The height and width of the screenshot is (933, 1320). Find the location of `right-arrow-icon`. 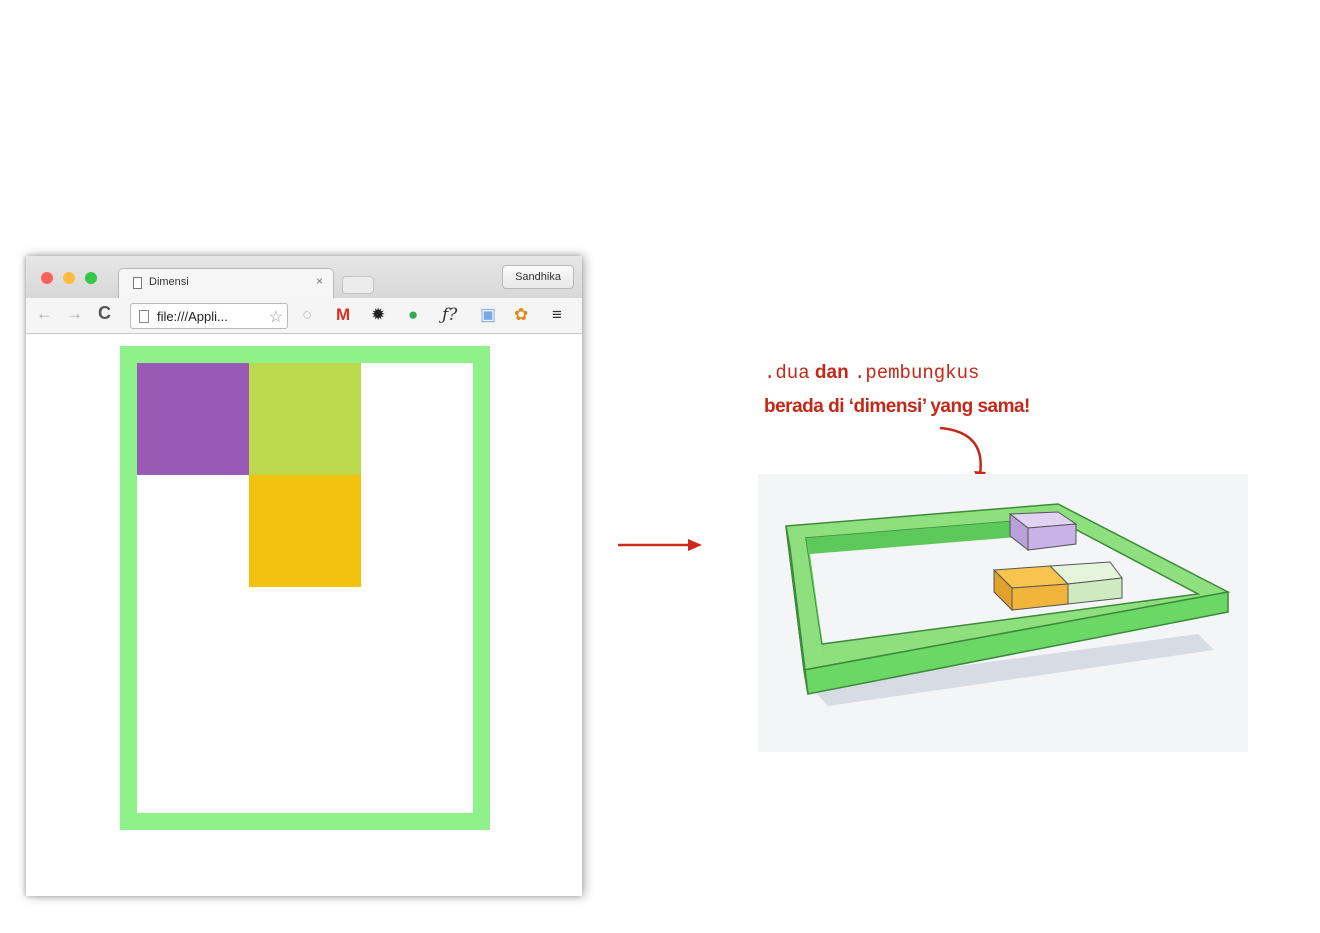

right-arrow-icon is located at coordinates (660, 545).